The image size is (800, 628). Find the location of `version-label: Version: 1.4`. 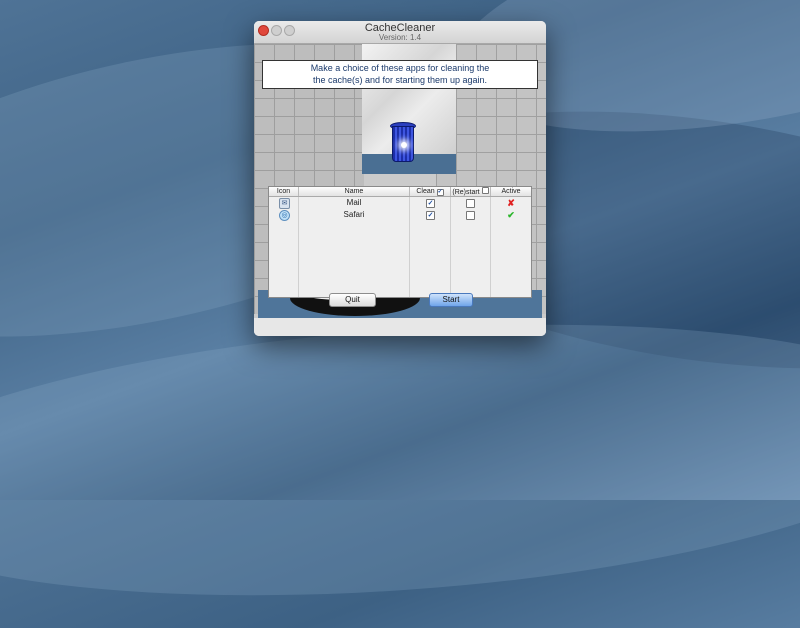

version-label: Version: 1.4 is located at coordinates (400, 37).